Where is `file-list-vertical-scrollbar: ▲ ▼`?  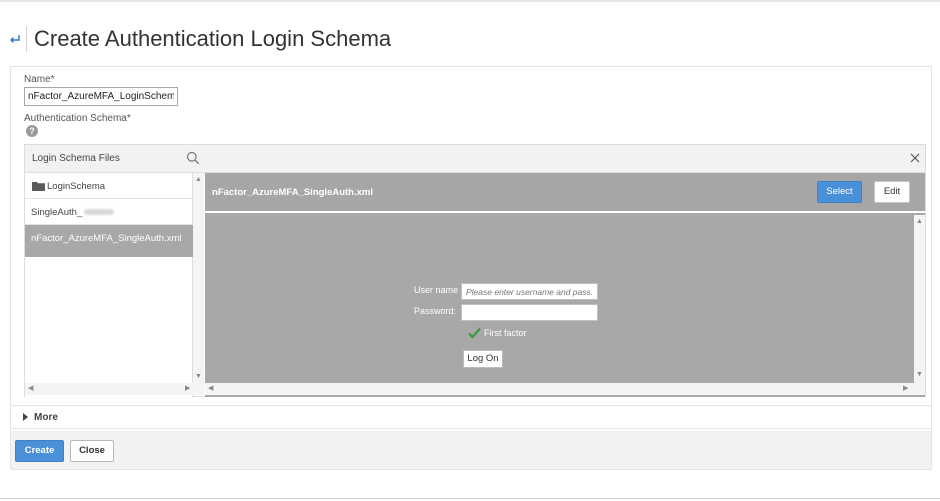
file-list-vertical-scrollbar: ▲ ▼ is located at coordinates (198, 278).